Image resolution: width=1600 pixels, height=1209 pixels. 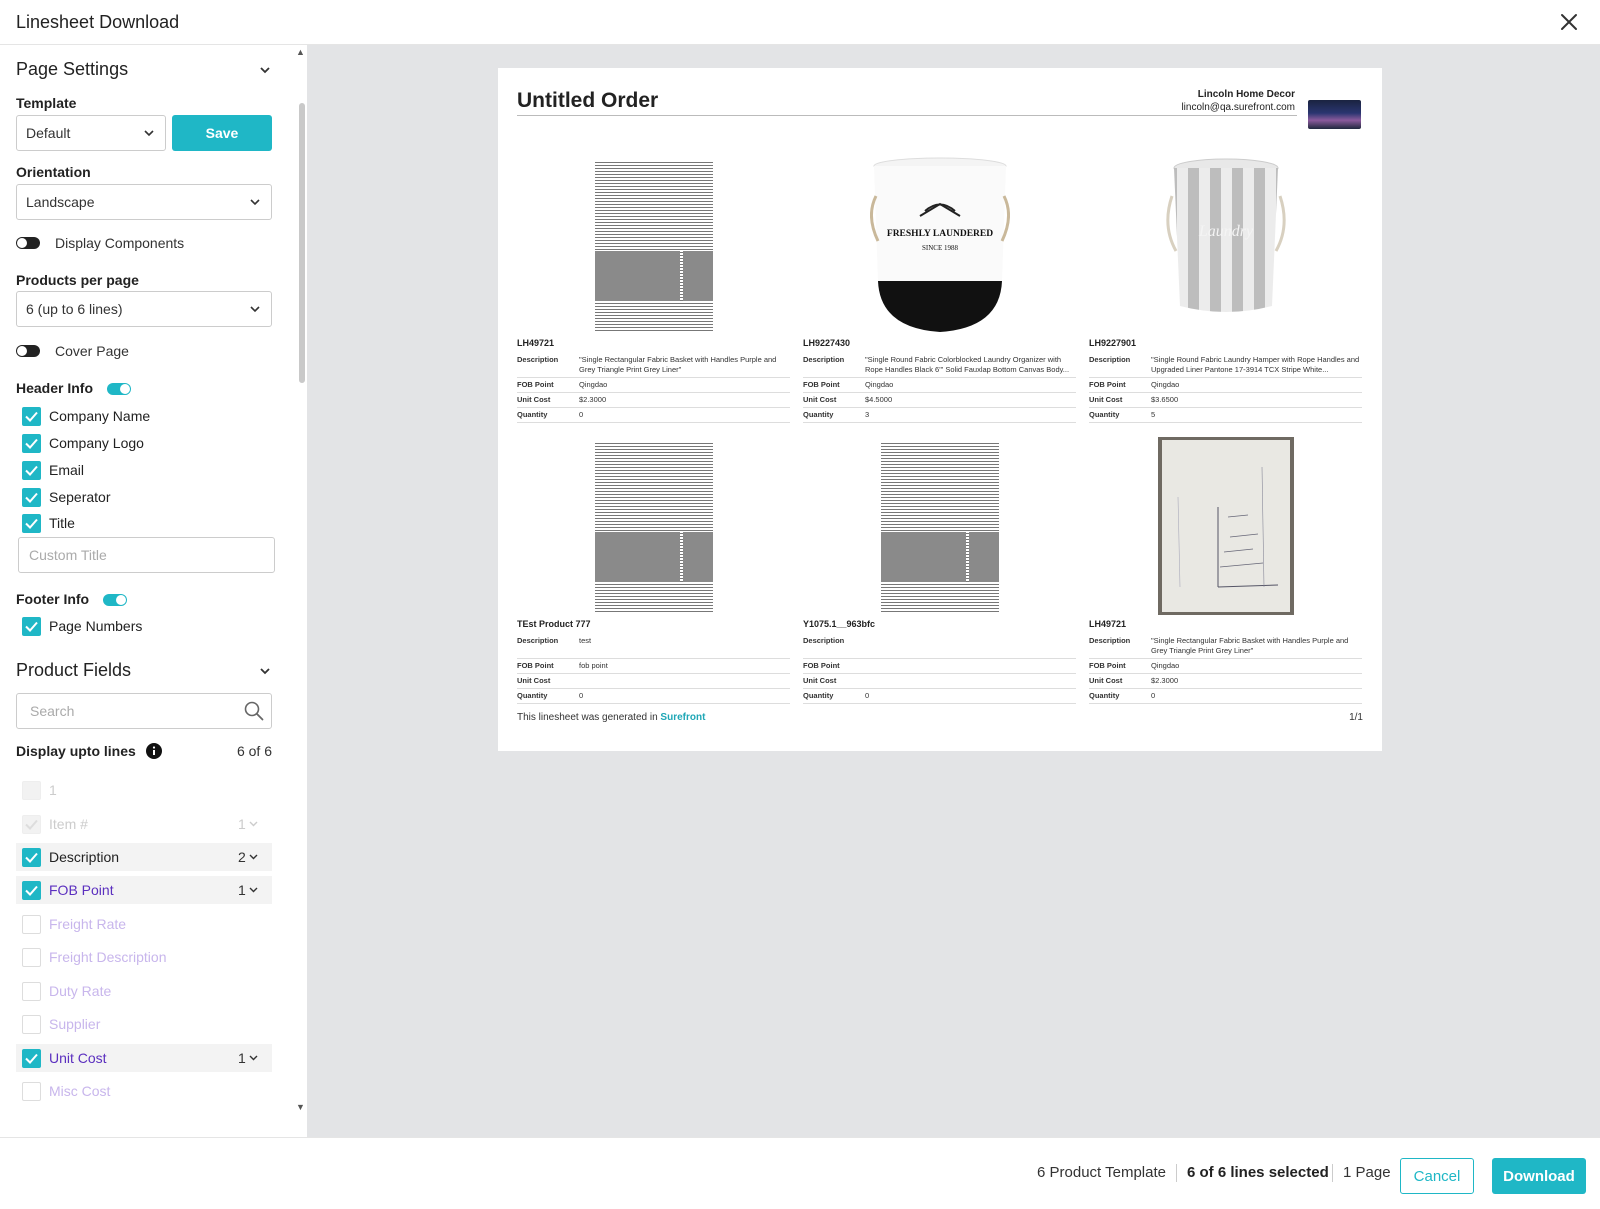 What do you see at coordinates (144, 711) in the screenshot?
I see `field-search-input` at bounding box center [144, 711].